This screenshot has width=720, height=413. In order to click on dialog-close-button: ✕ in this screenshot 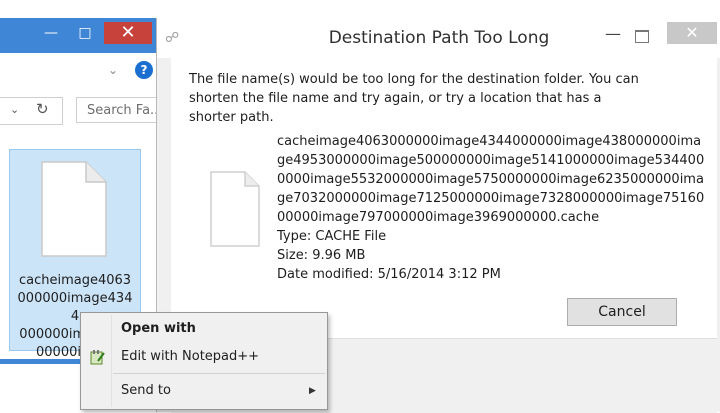, I will do `click(692, 33)`.